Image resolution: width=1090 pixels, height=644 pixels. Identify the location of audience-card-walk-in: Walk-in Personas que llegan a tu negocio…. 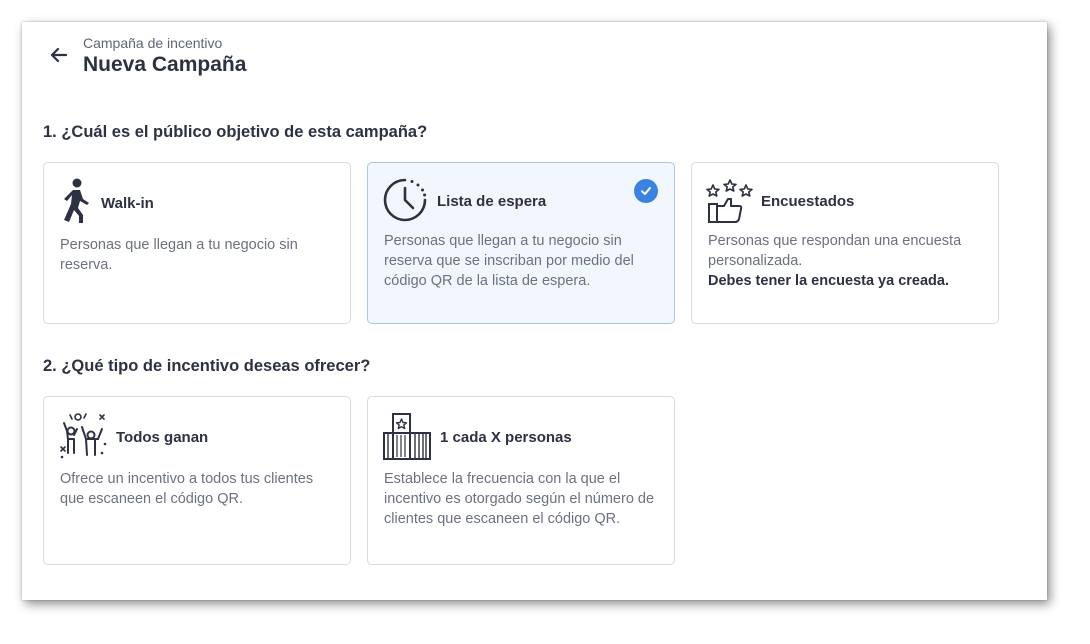
(197, 243).